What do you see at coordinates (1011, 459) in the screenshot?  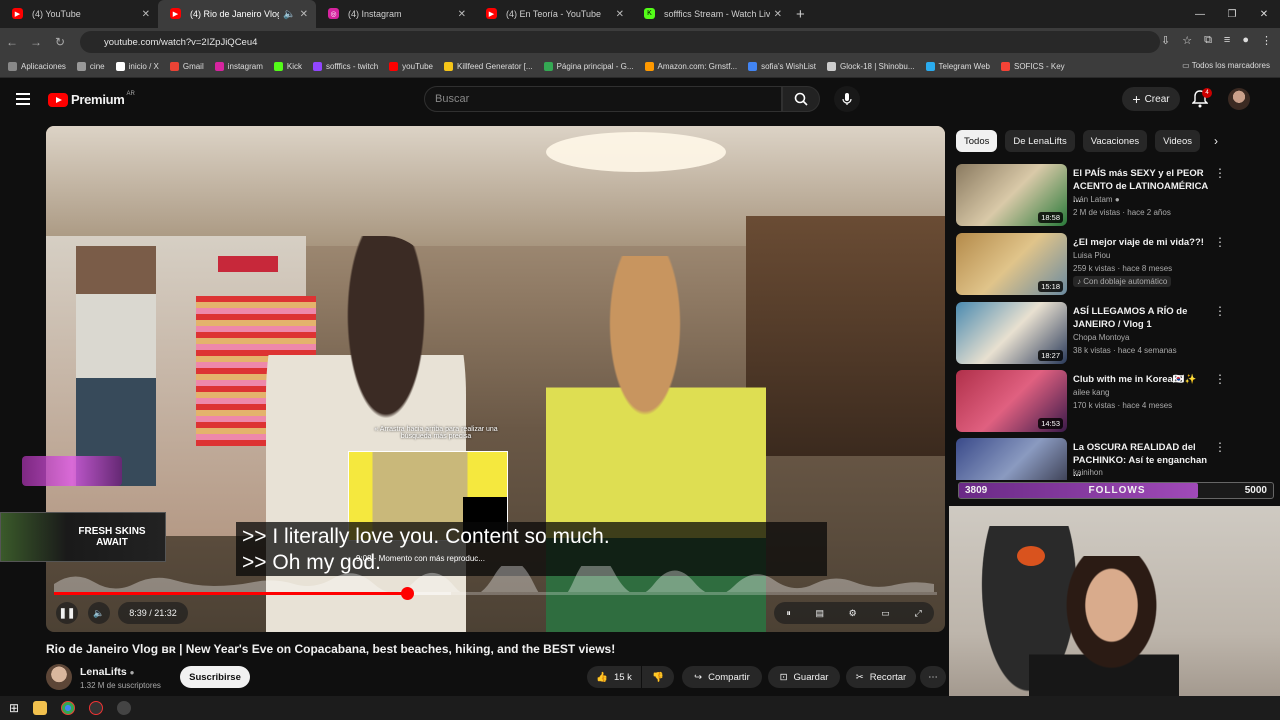 I see `video-thumbnail` at bounding box center [1011, 459].